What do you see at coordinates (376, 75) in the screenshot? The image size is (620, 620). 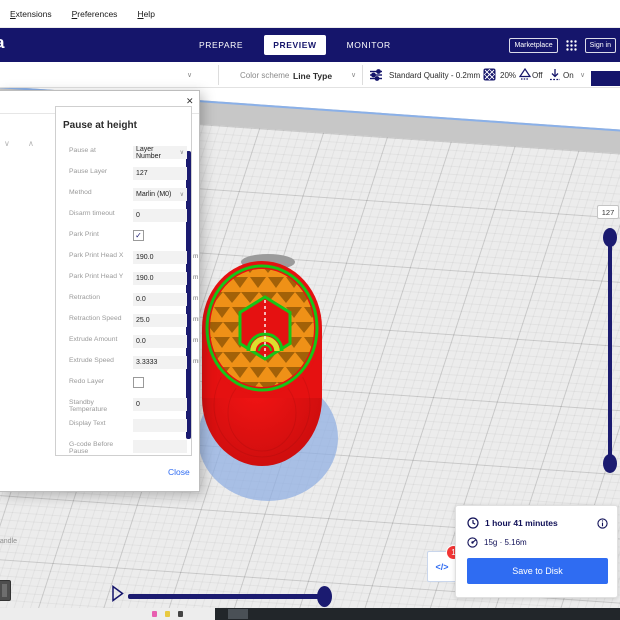 I see `print-settings-sliders-icon` at bounding box center [376, 75].